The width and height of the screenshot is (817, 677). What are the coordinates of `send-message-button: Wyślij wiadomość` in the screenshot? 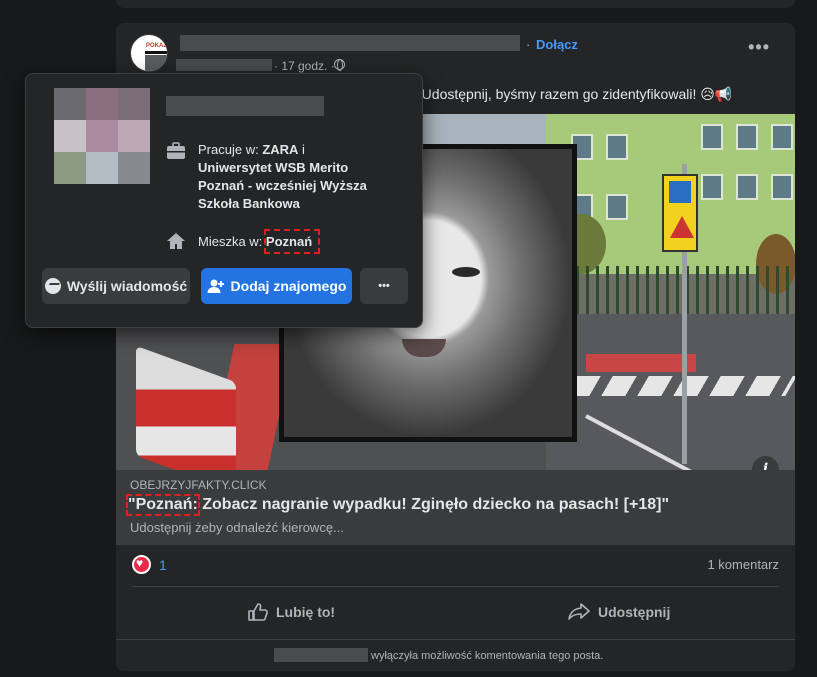 It's located at (116, 286).